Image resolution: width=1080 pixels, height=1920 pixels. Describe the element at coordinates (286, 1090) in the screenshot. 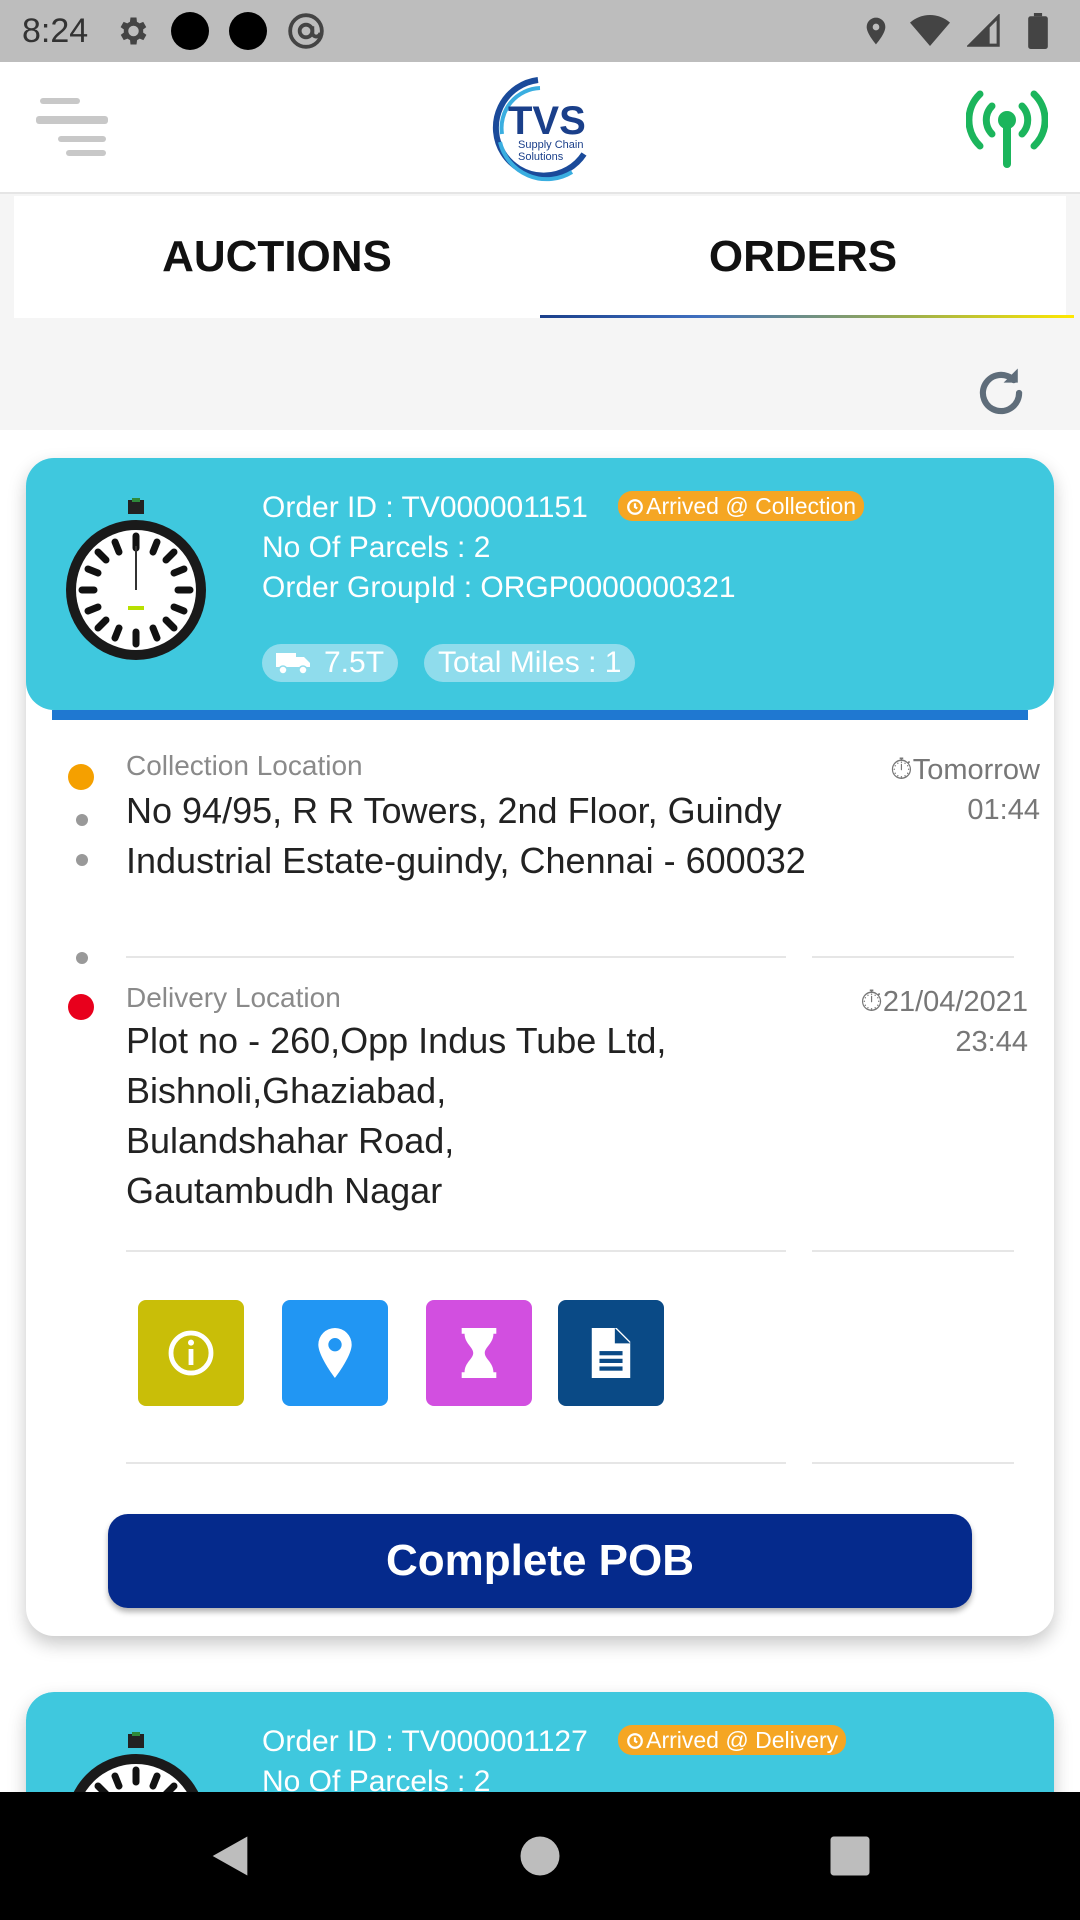

I see `address-line: Bishnoli,Ghaziabad,` at that location.